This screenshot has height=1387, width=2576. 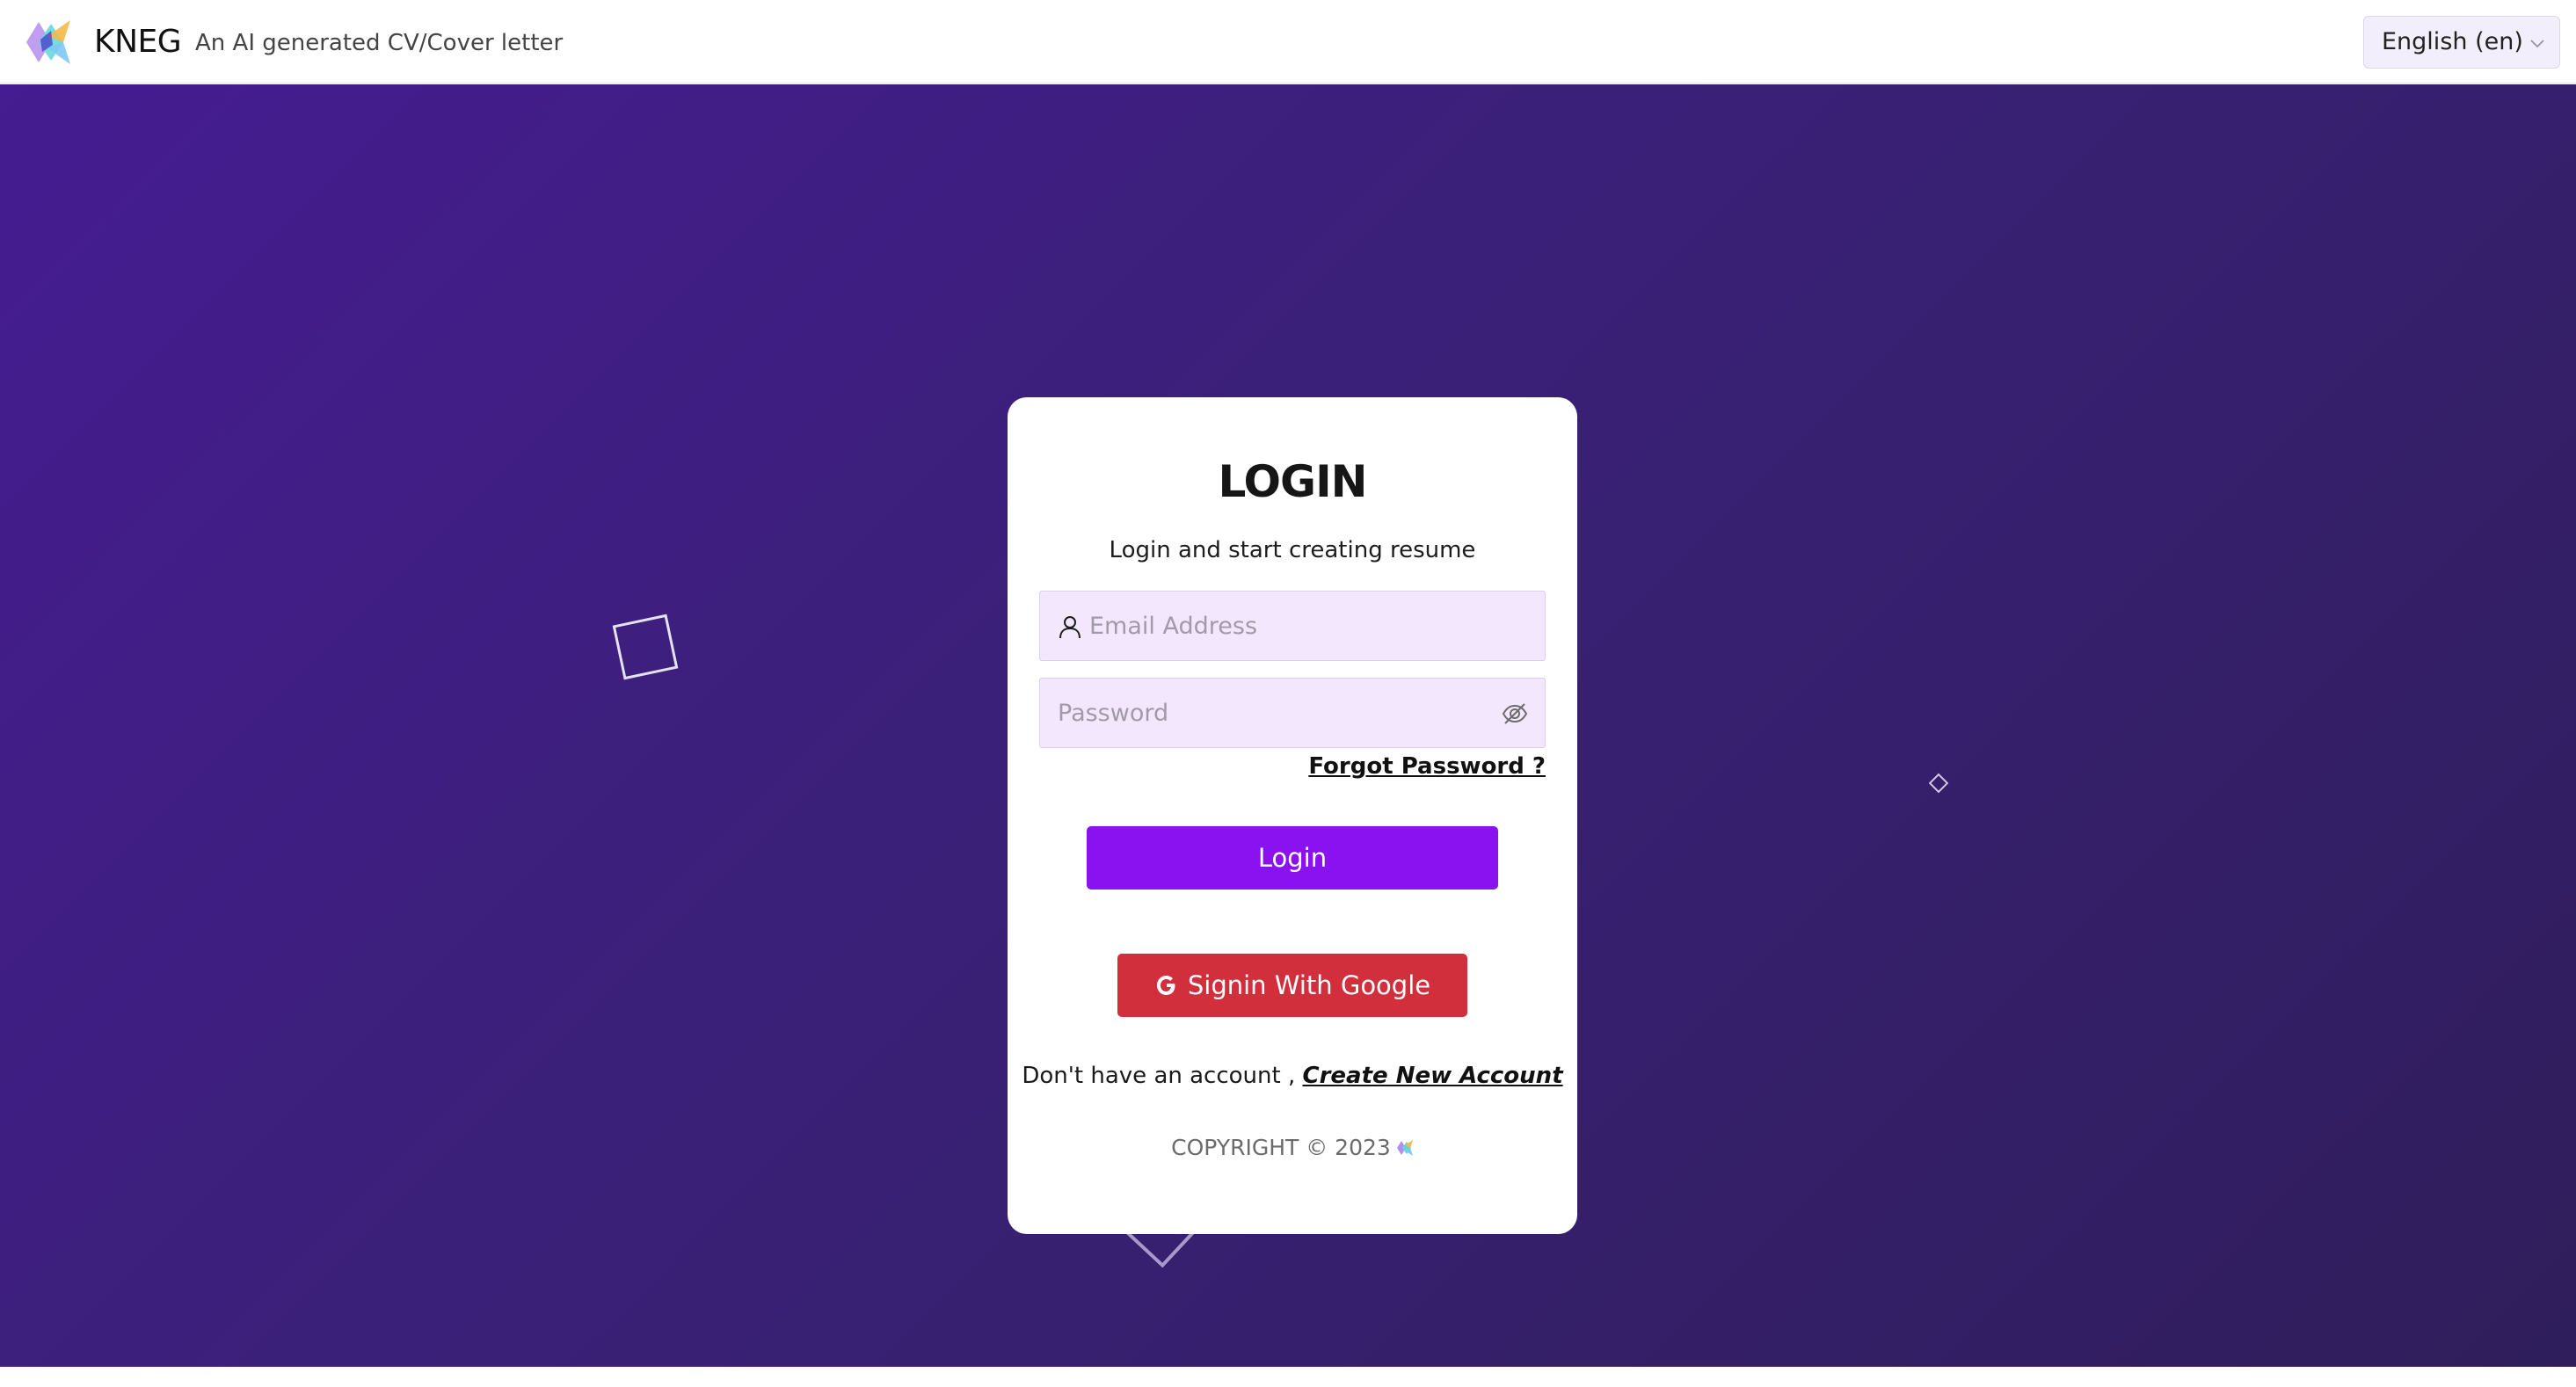 What do you see at coordinates (1165, 986) in the screenshot?
I see `google-g-icon` at bounding box center [1165, 986].